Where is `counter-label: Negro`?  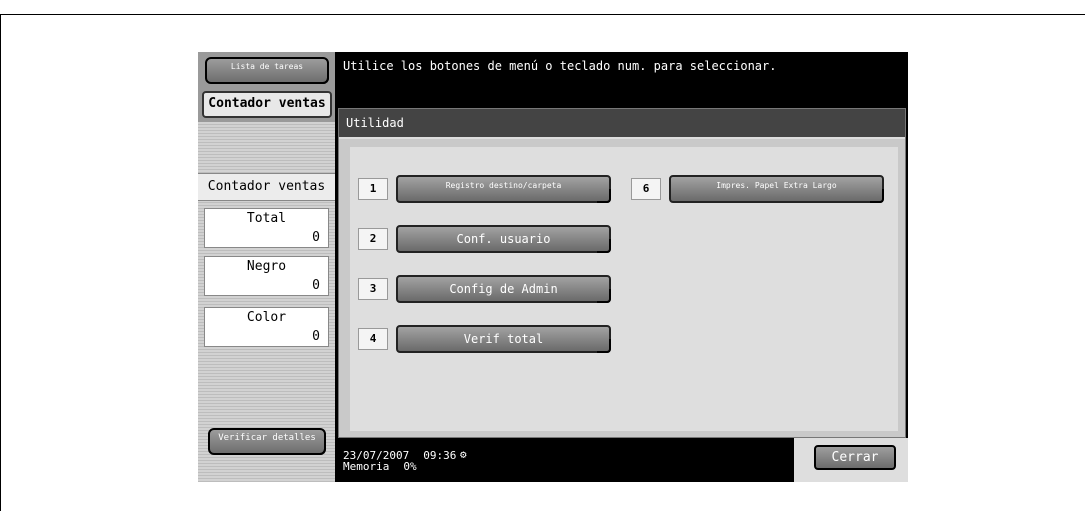 counter-label: Negro is located at coordinates (266, 266).